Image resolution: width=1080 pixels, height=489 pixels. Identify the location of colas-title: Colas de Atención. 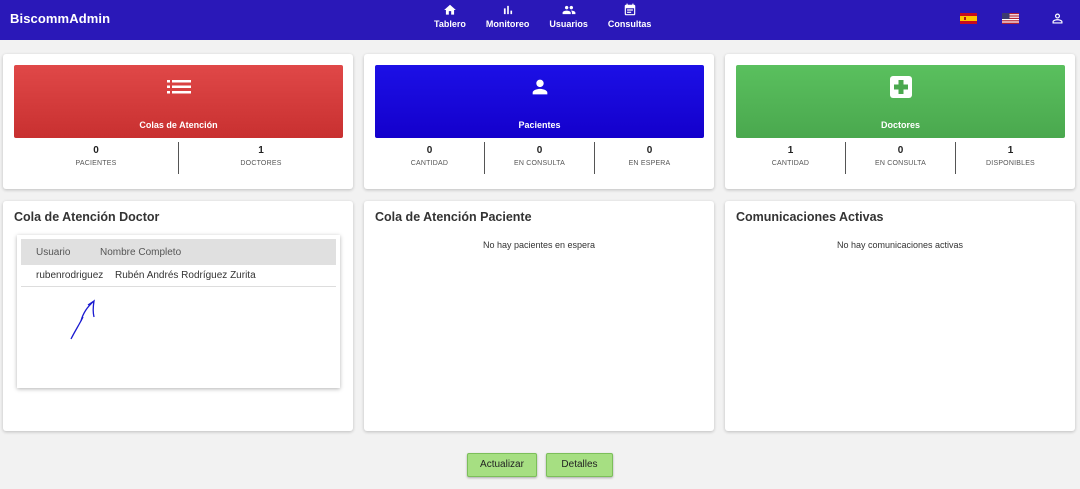
(178, 125).